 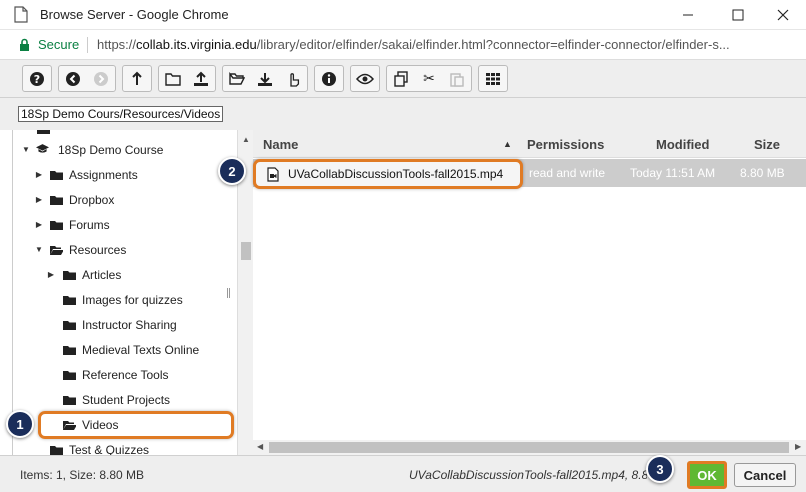 I want to click on help-icon: ?, so click(x=37, y=78).